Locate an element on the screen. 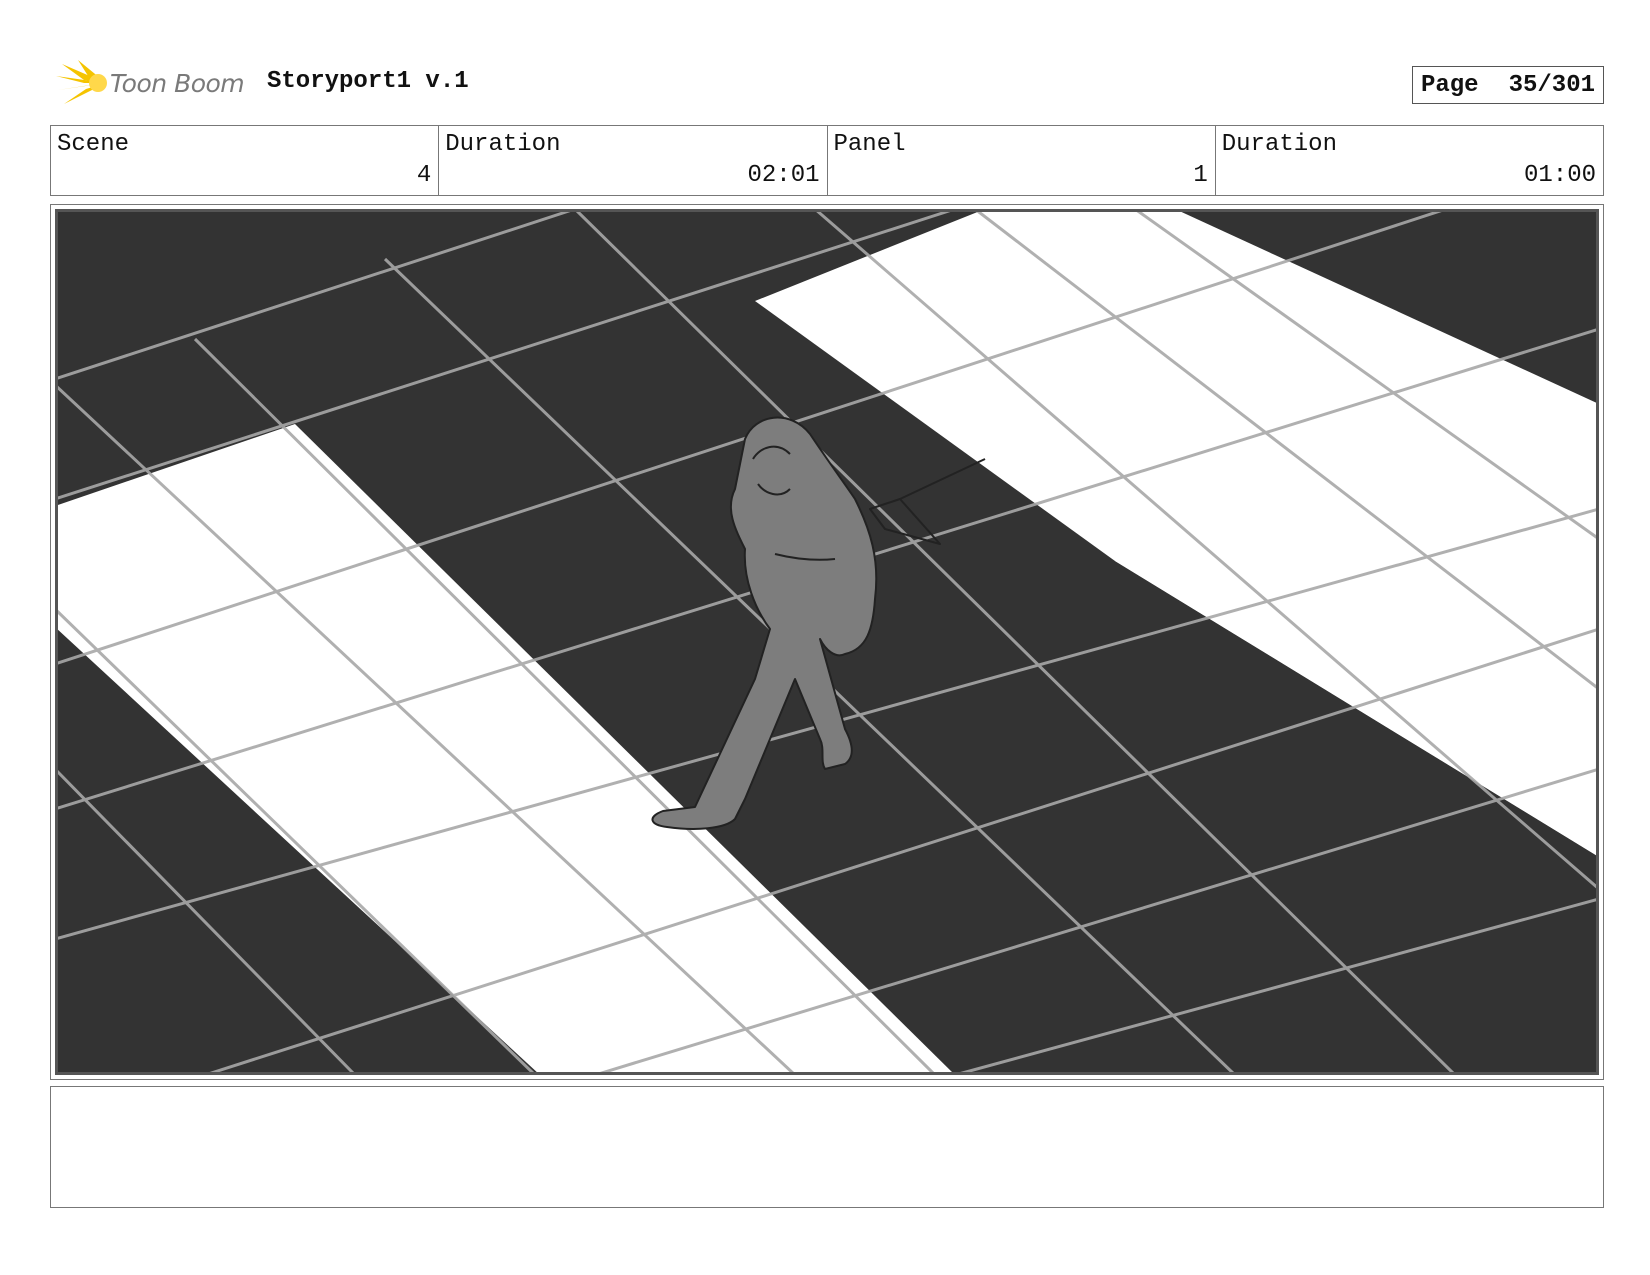 This screenshot has width=1650, height=1275. toon-boom-logo: Toon Boom is located at coordinates (154, 83).